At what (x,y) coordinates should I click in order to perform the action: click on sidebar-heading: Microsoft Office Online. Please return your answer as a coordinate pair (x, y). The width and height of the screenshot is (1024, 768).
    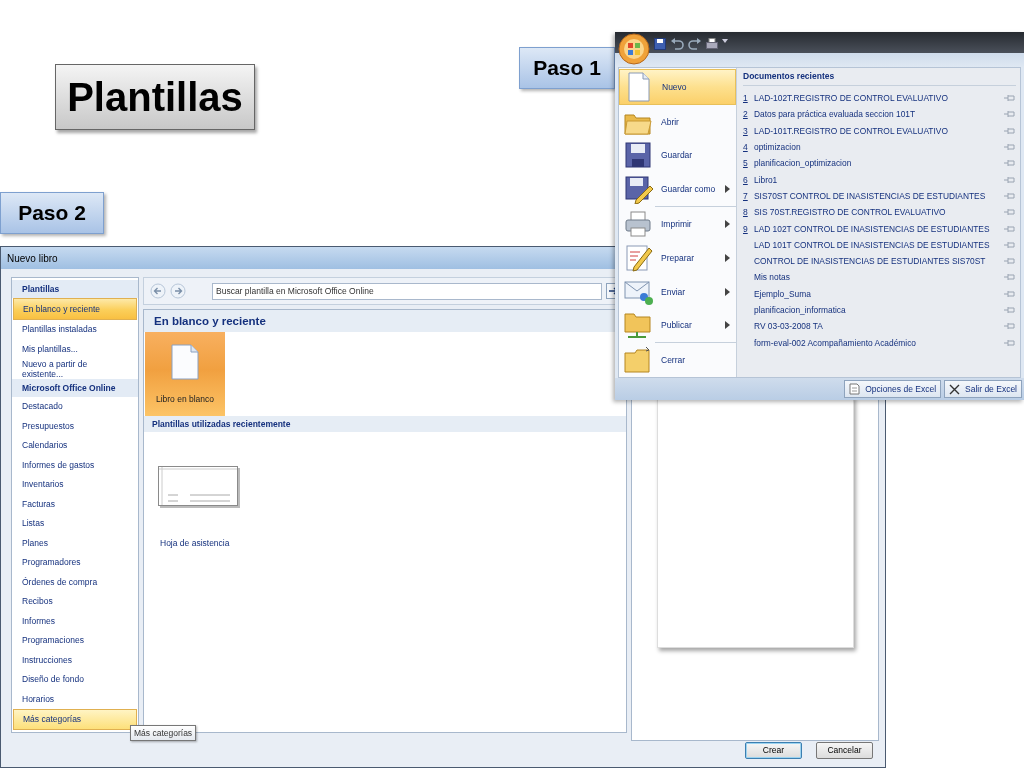
    Looking at the image, I should click on (75, 387).